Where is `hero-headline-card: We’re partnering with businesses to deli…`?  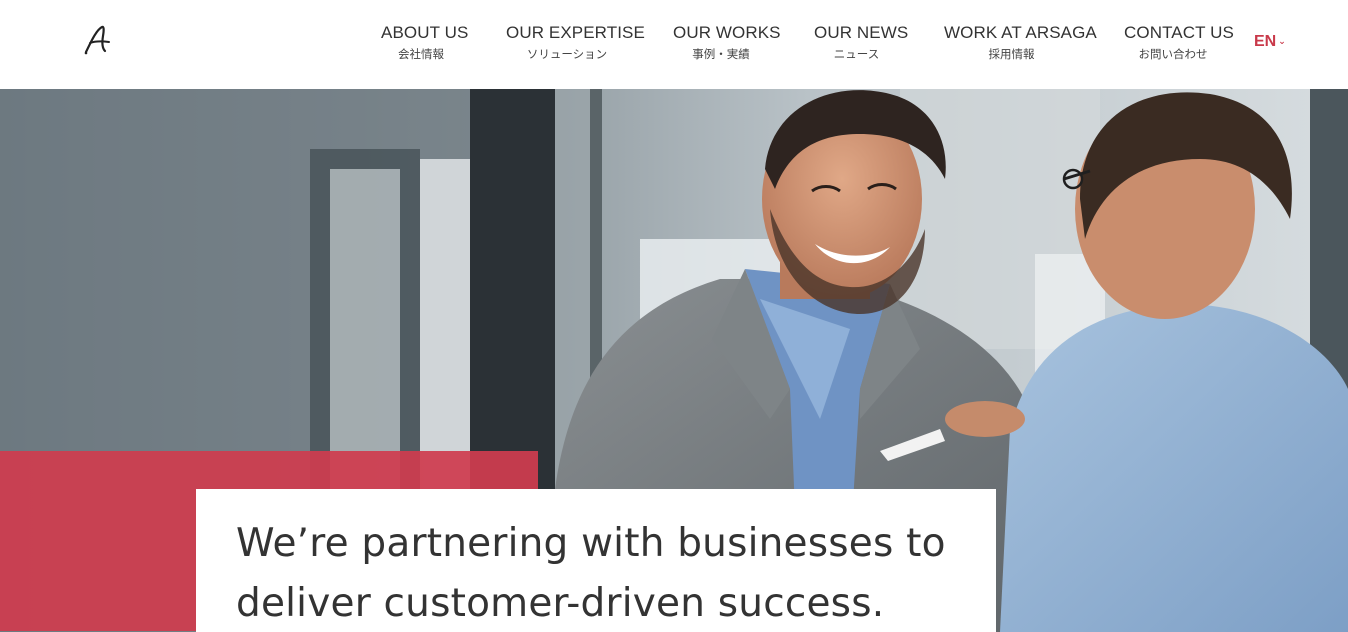
hero-headline-card: We’re partnering with businesses to deli… is located at coordinates (596, 560).